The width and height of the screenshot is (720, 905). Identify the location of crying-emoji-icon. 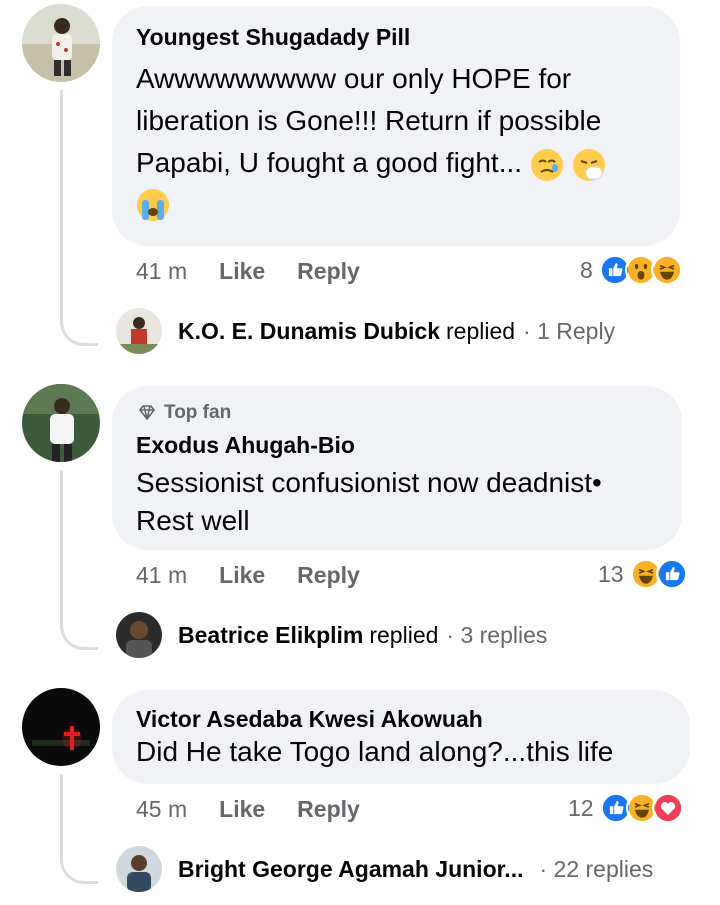
(153, 205).